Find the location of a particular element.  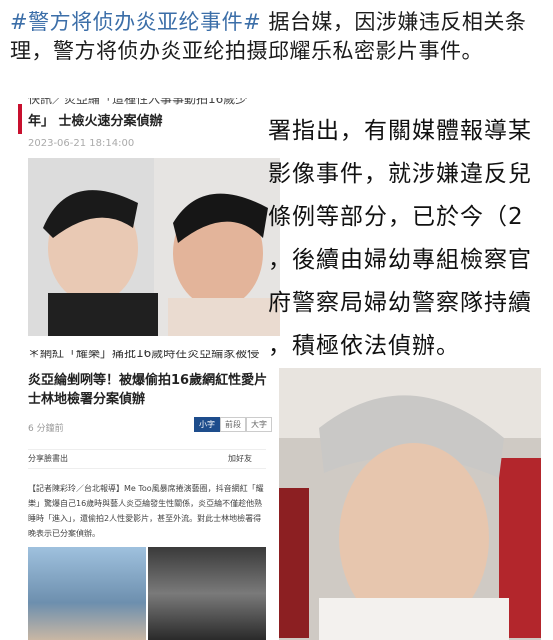

share-button: 分享臉書出 is located at coordinates (48, 458).